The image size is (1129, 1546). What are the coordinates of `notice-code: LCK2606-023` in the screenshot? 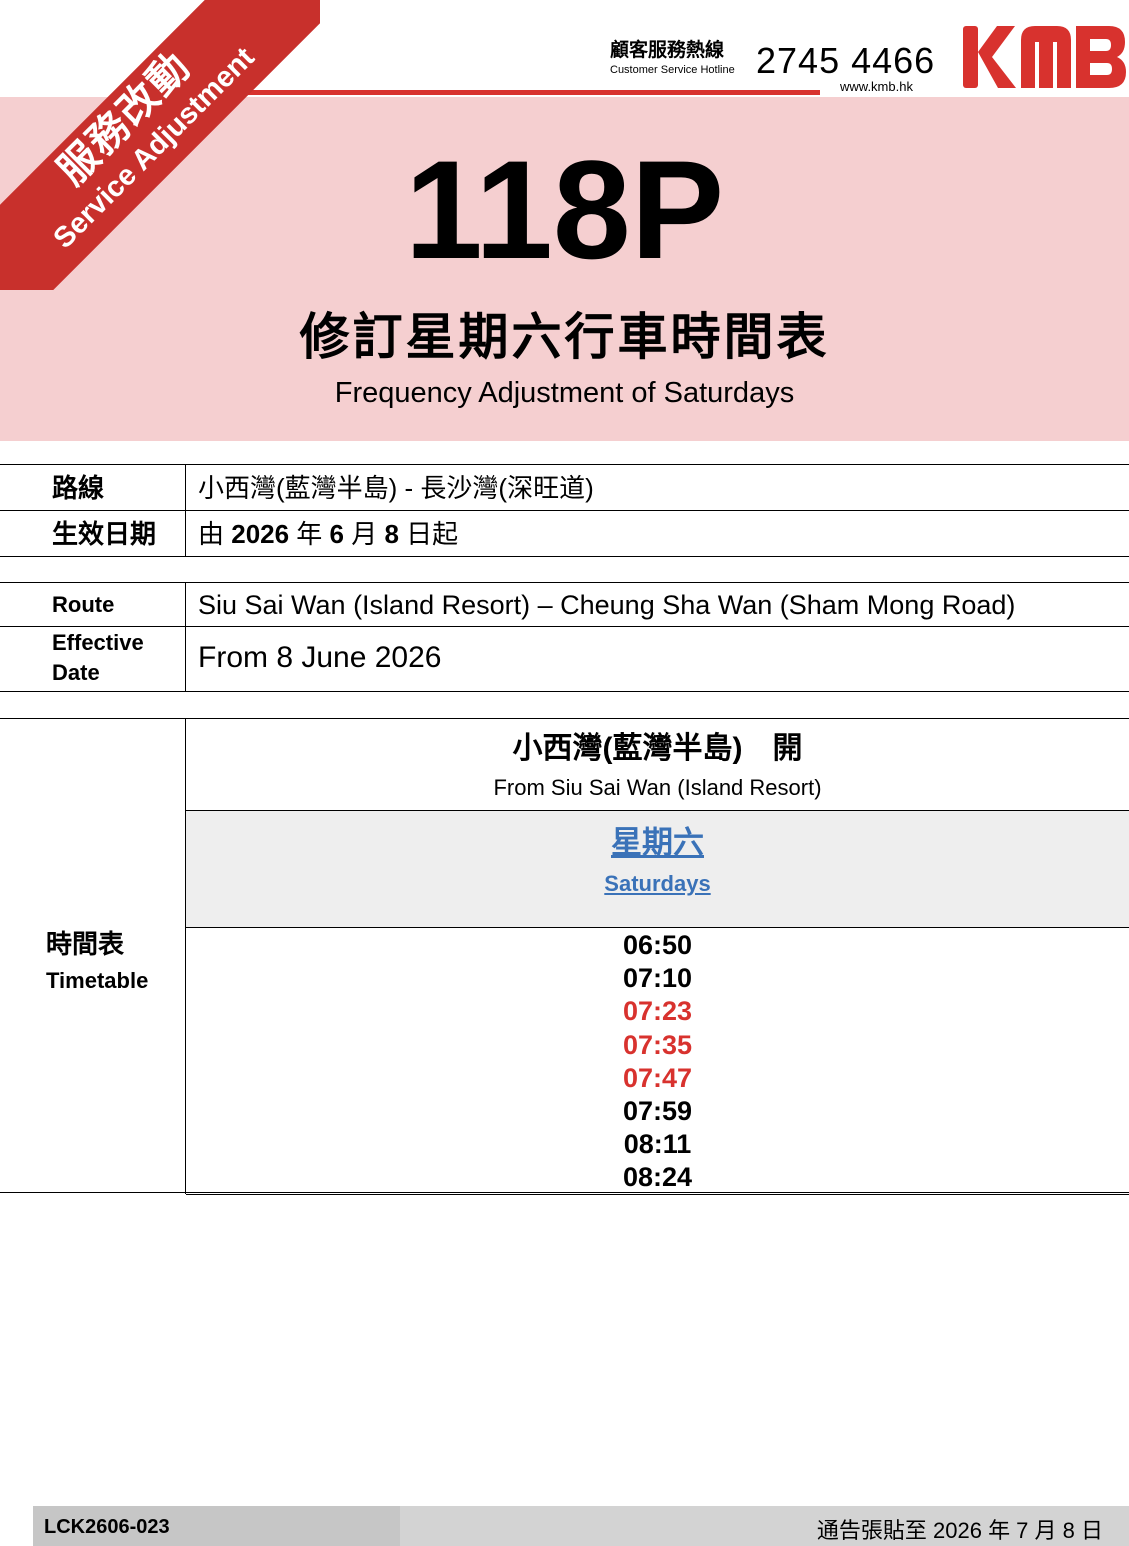 It's located at (107, 1527).